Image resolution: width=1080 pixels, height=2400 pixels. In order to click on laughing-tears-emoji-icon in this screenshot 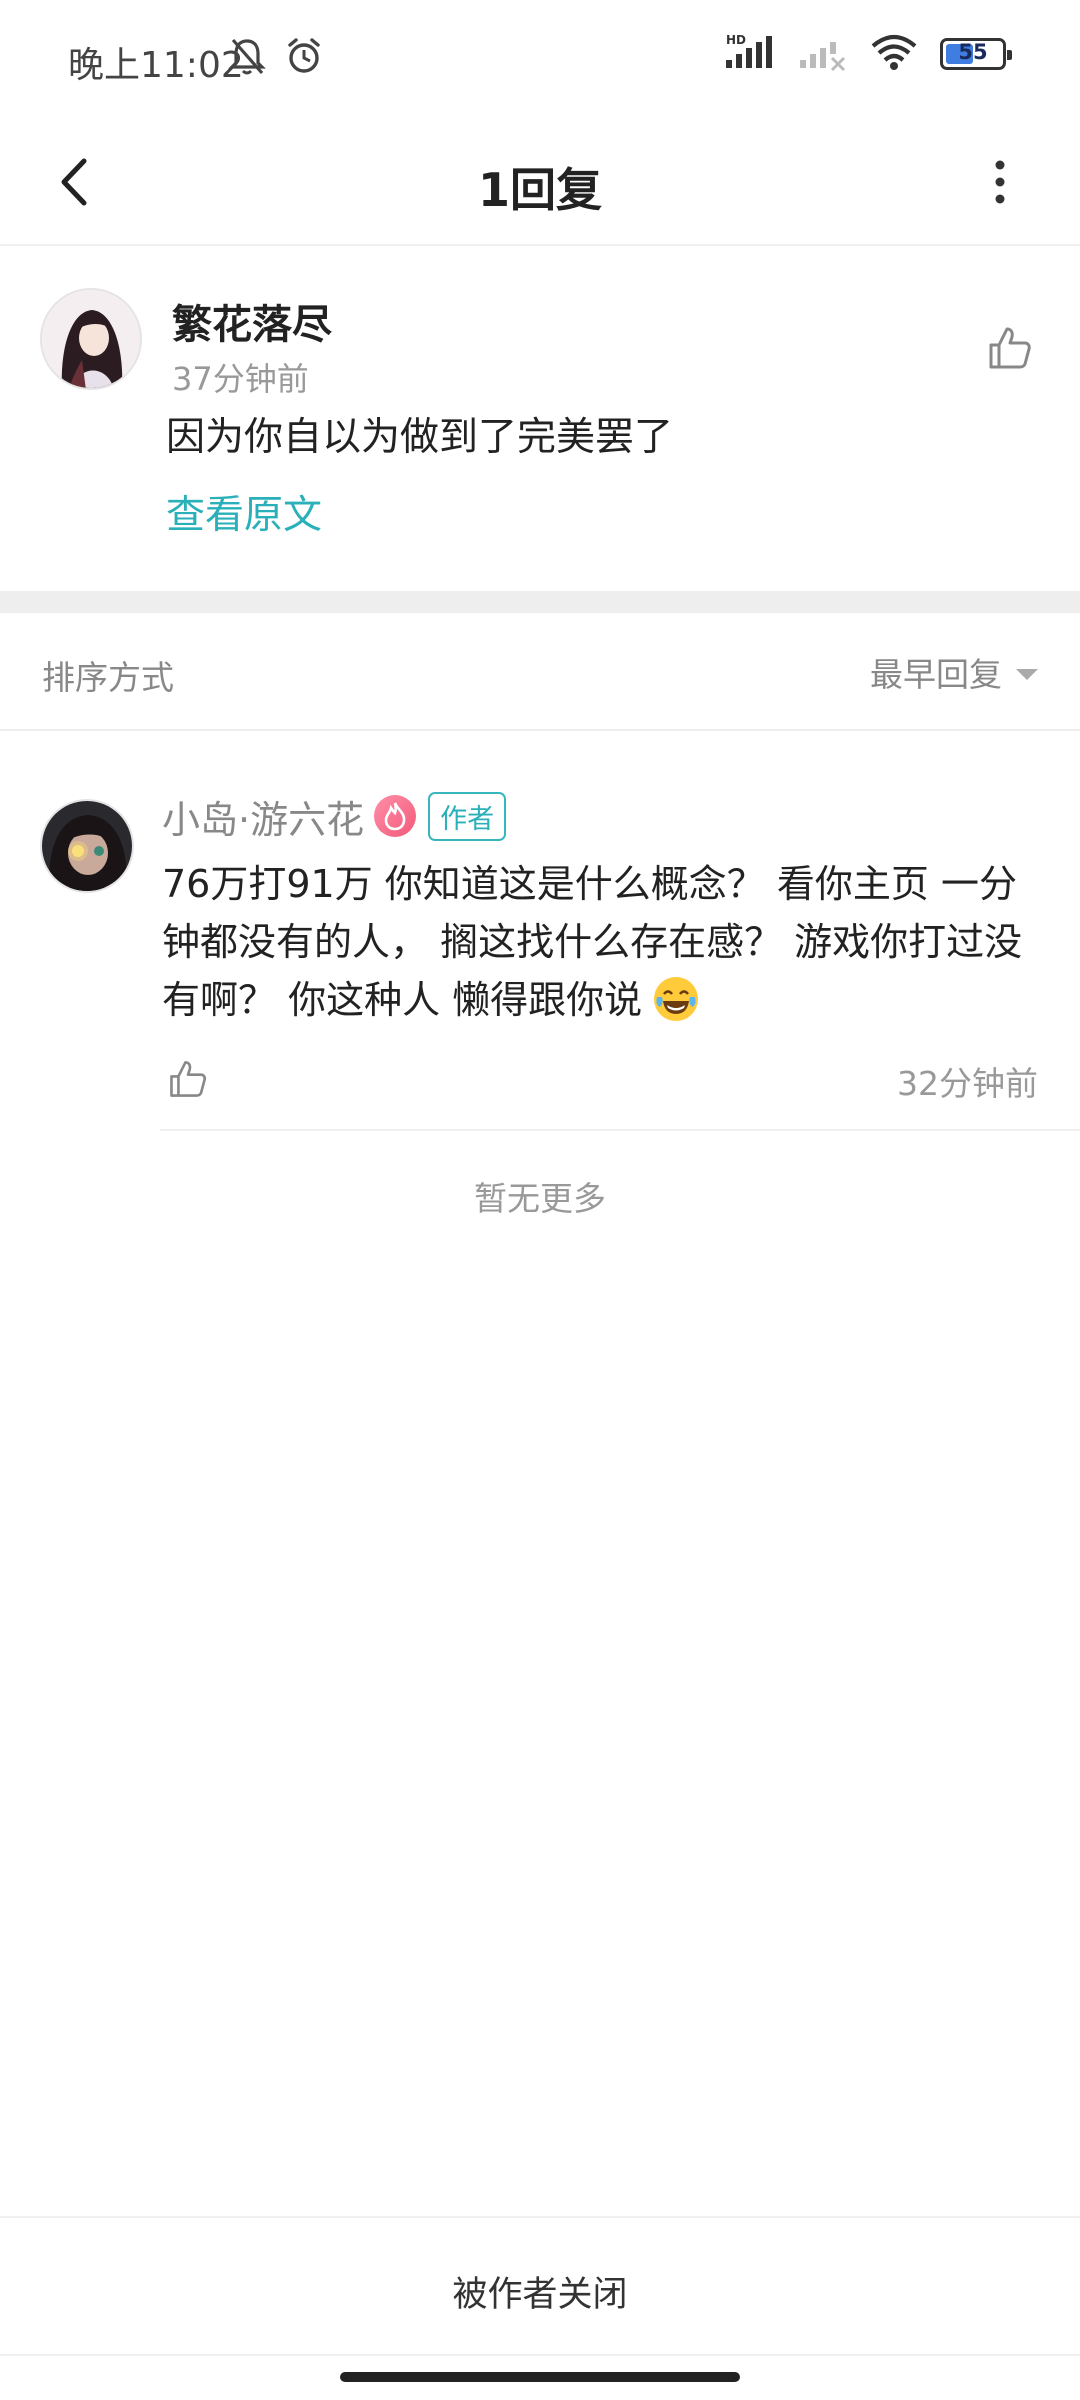, I will do `click(676, 999)`.